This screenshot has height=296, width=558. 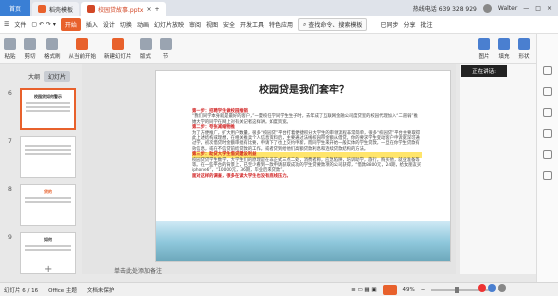 I want to click on slide-thumbnail: 贷的, so click(x=48, y=205).